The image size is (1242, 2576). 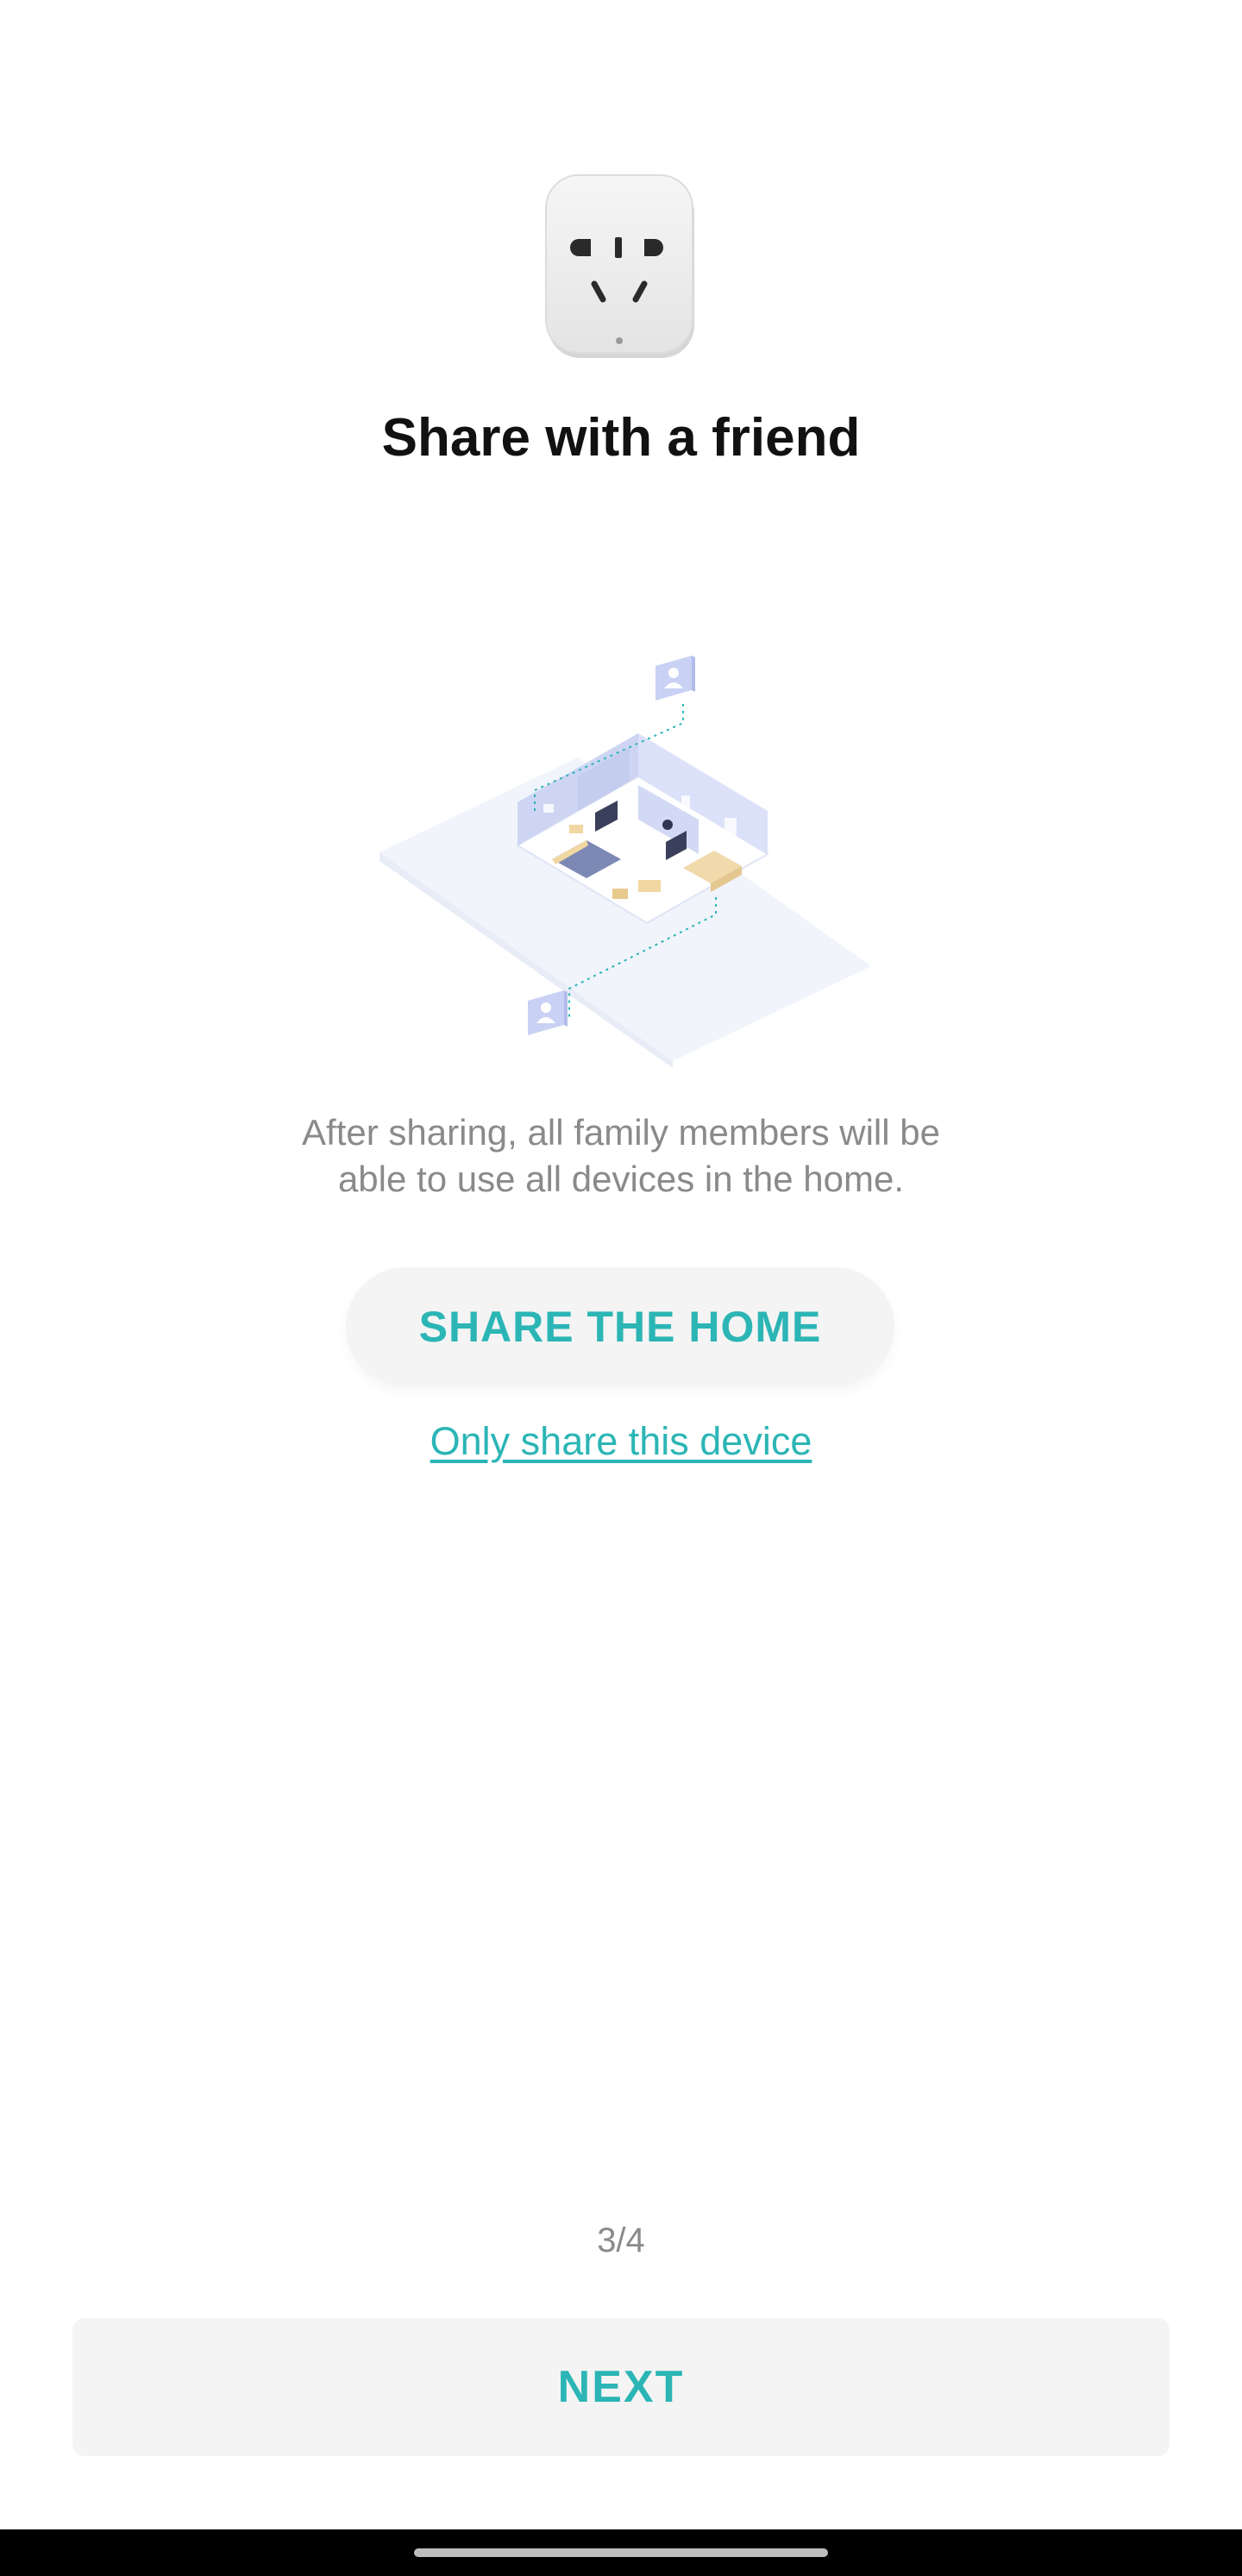 What do you see at coordinates (621, 1179) in the screenshot?
I see `description-line-2: able to use all devices in the home.` at bounding box center [621, 1179].